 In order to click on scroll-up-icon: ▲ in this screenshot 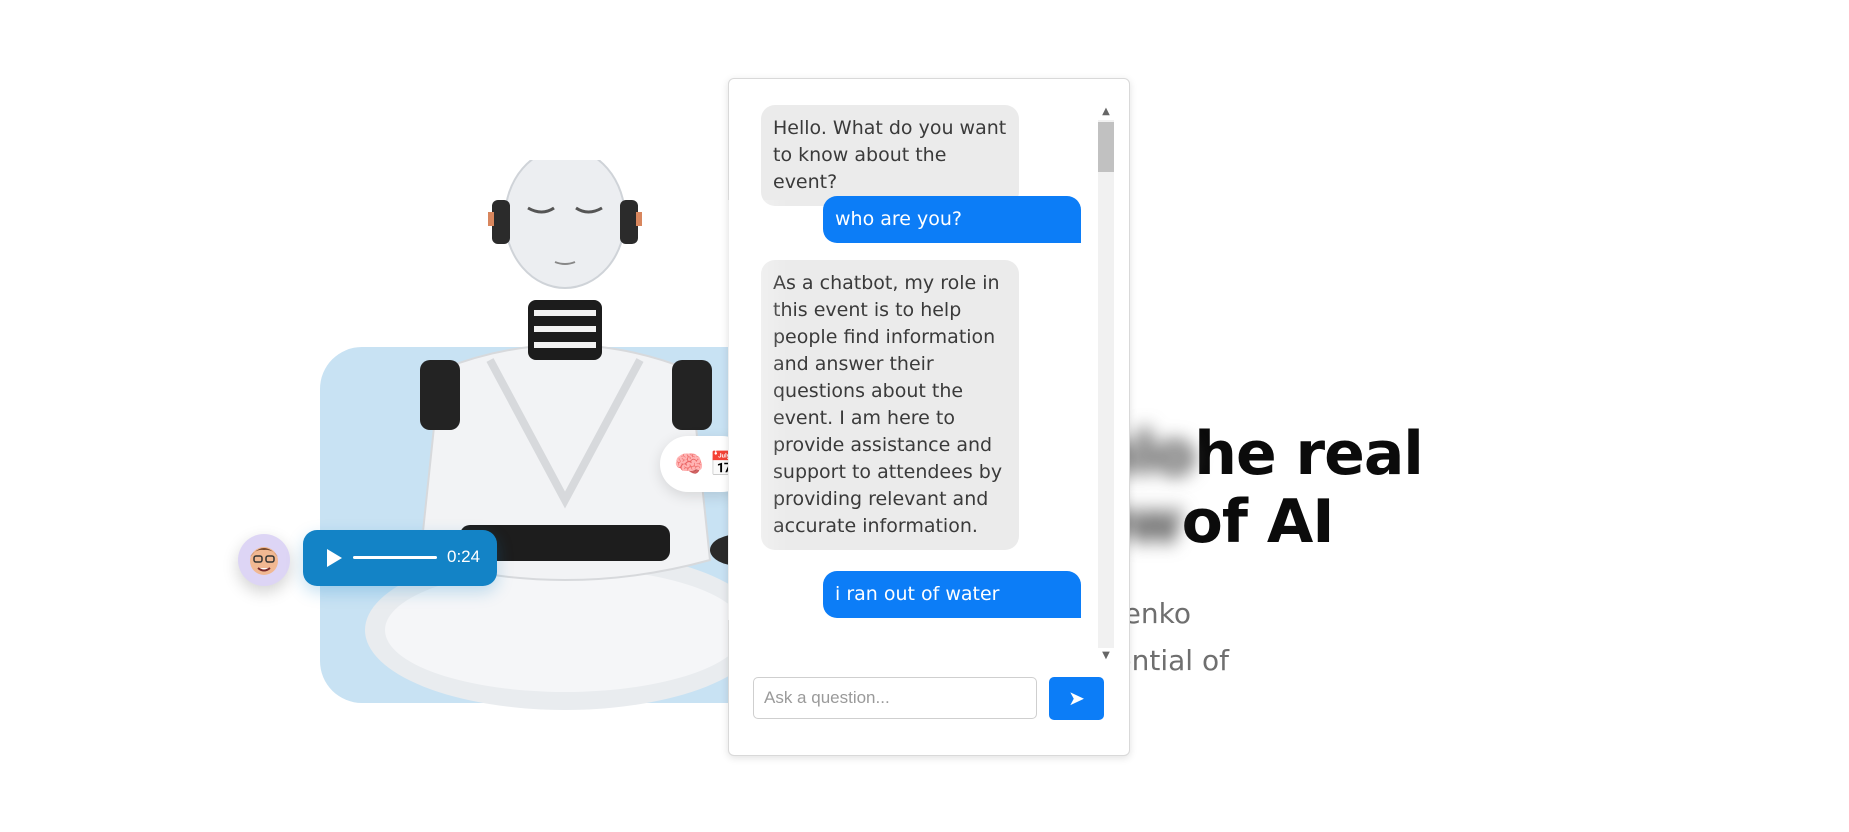, I will do `click(1106, 112)`.